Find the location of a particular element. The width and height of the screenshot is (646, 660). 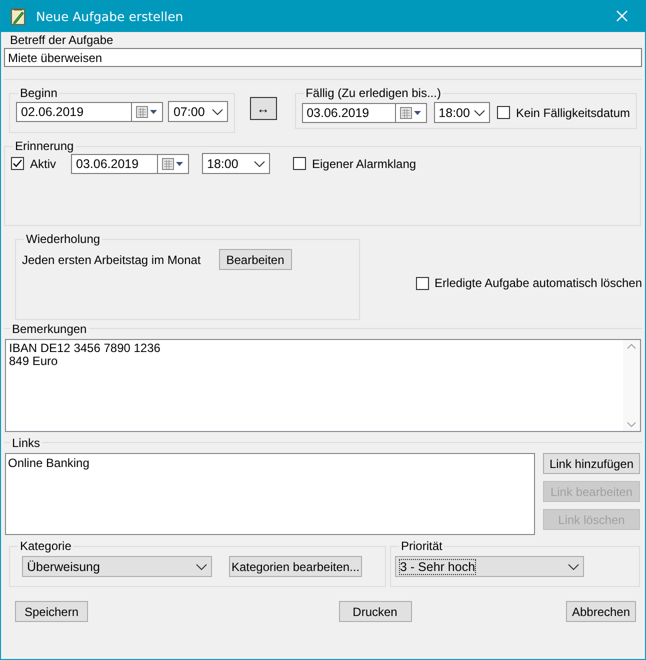

group-label: Kategorie is located at coordinates (45, 546).